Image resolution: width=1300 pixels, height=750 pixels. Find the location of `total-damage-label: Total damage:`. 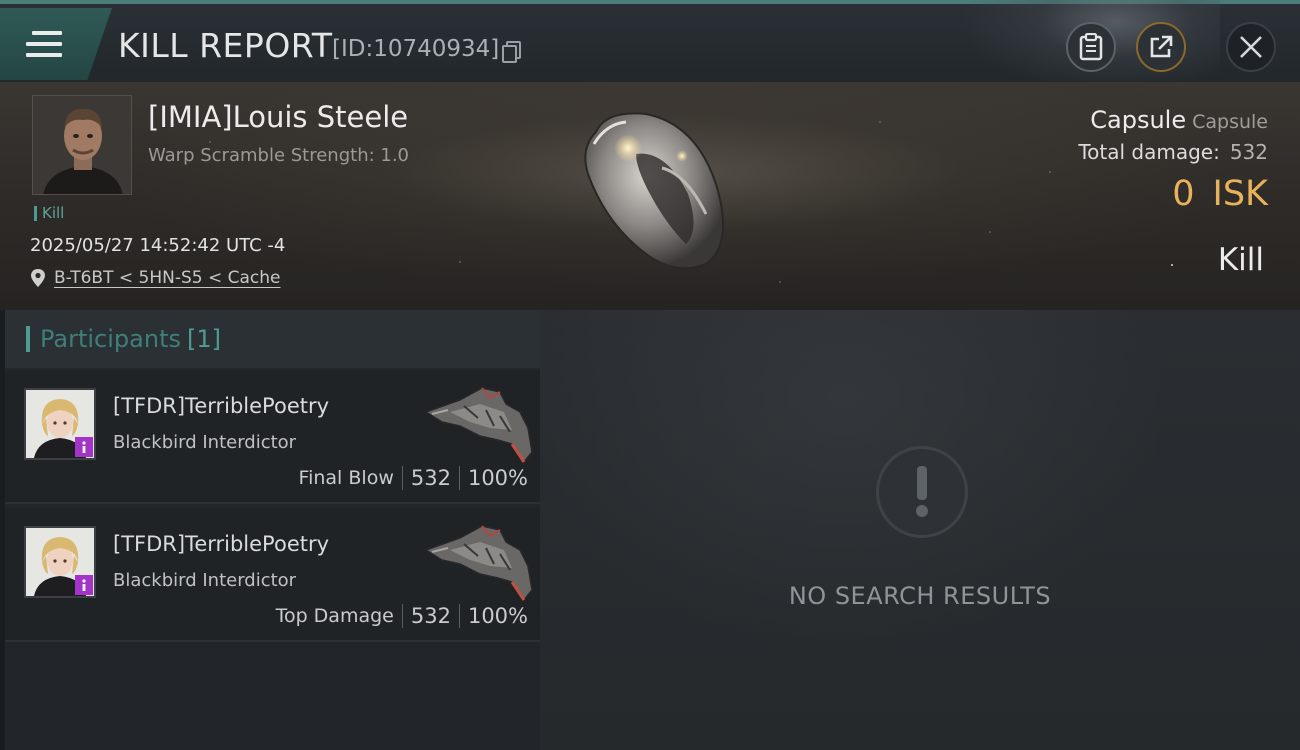

total-damage-label: Total damage: is located at coordinates (1149, 152).